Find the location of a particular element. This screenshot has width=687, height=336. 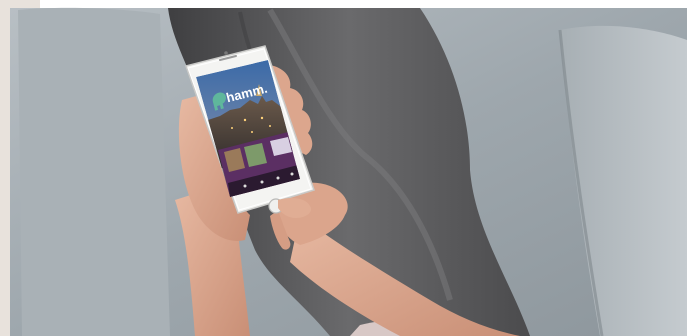

phone-camera is located at coordinates (226, 53).